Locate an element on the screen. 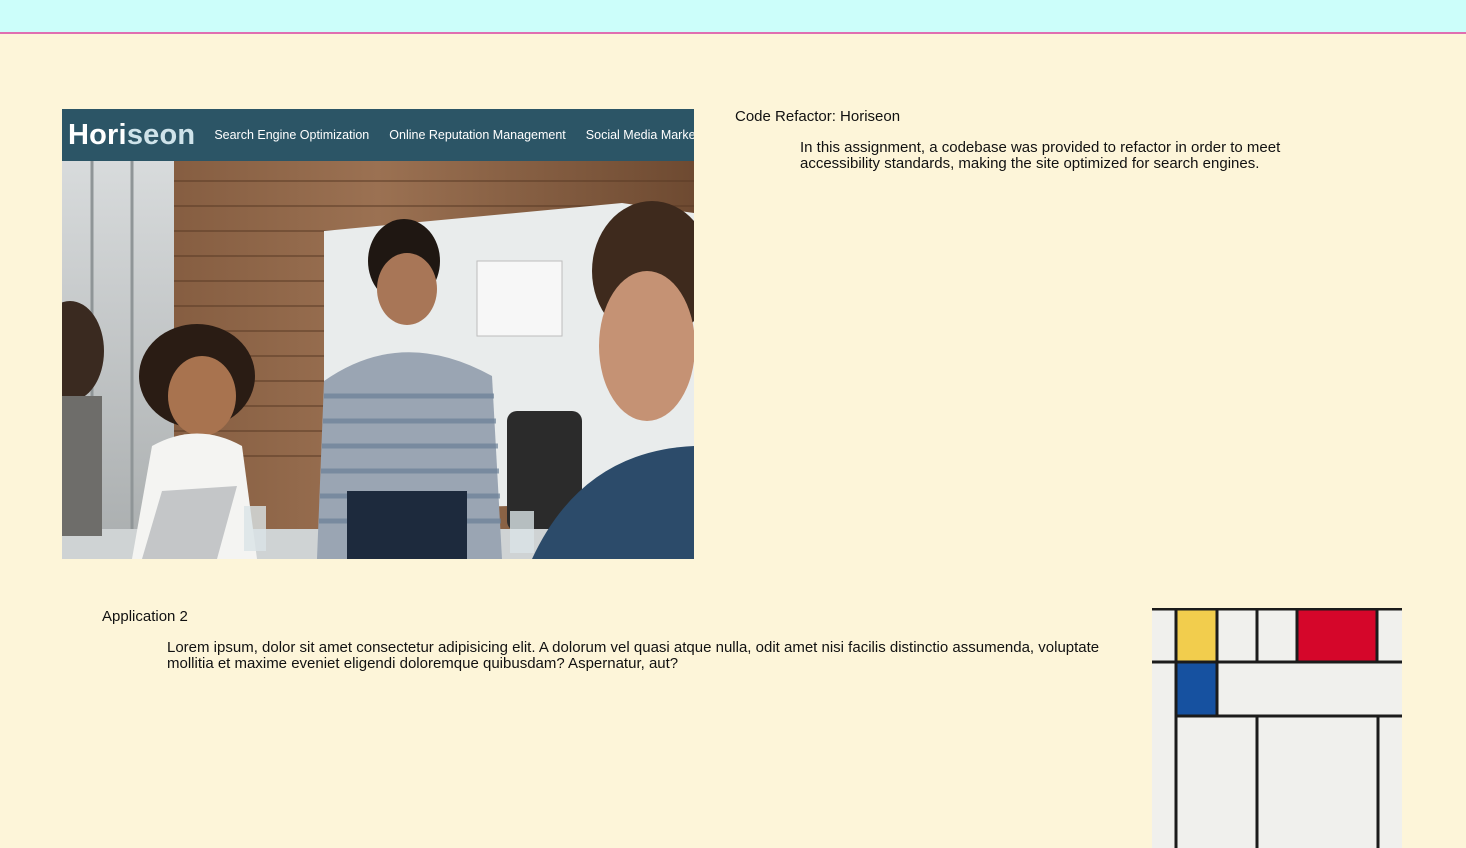 The width and height of the screenshot is (1466, 848). project-title: Code Refactor: Horiseon is located at coordinates (818, 116).